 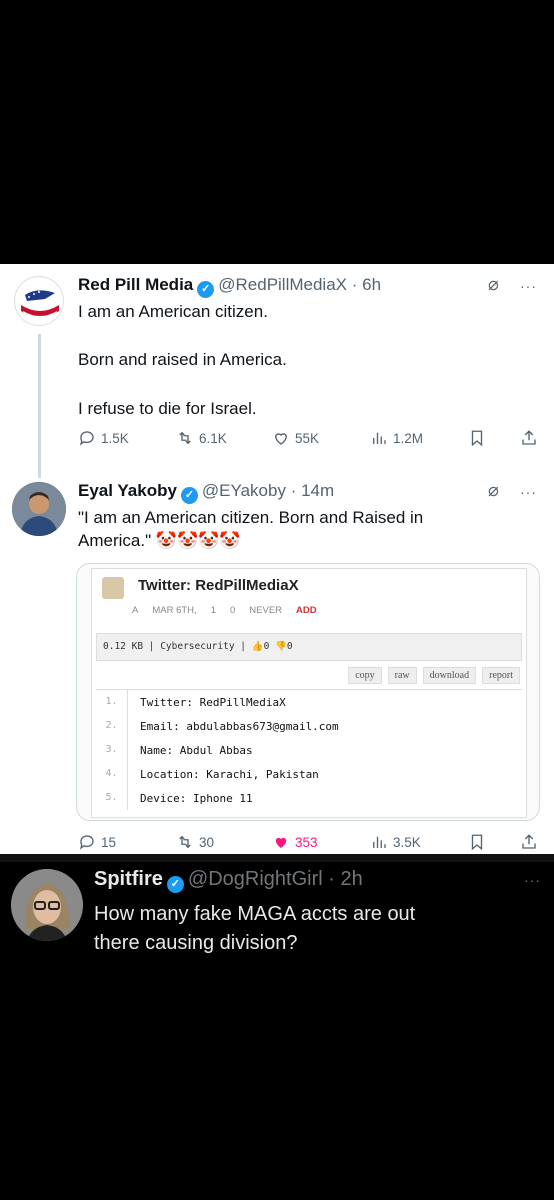 I want to click on handle: @RedPillMediaX, so click(x=282, y=284).